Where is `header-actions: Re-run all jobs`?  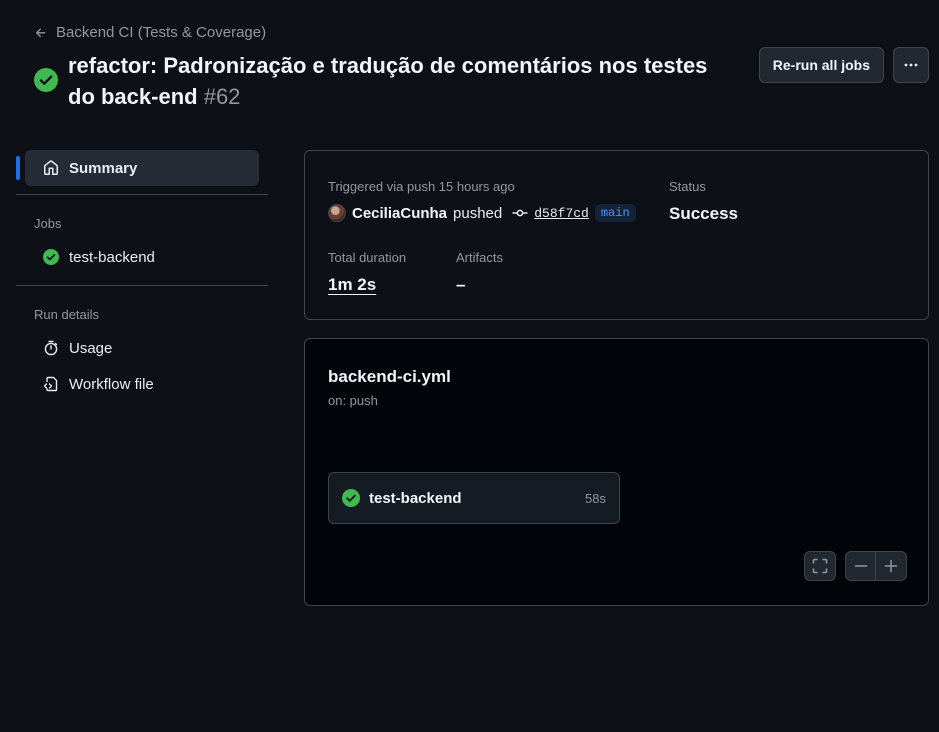 header-actions: Re-run all jobs is located at coordinates (843, 65).